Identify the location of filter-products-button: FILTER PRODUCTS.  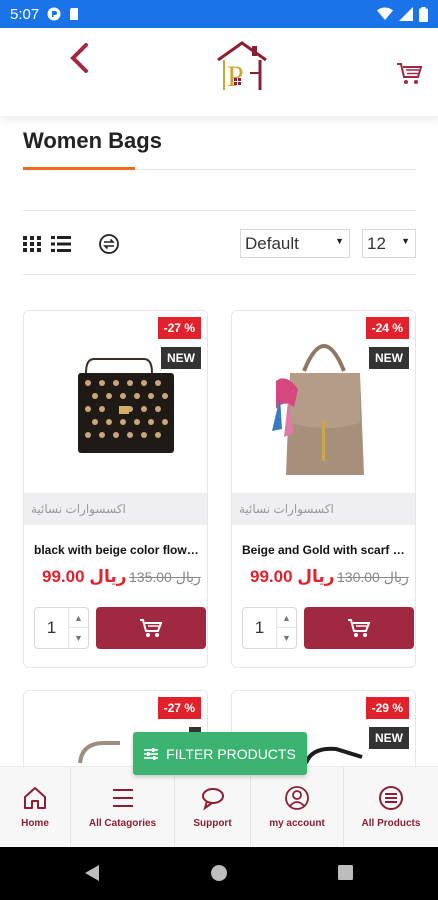
(220, 753).